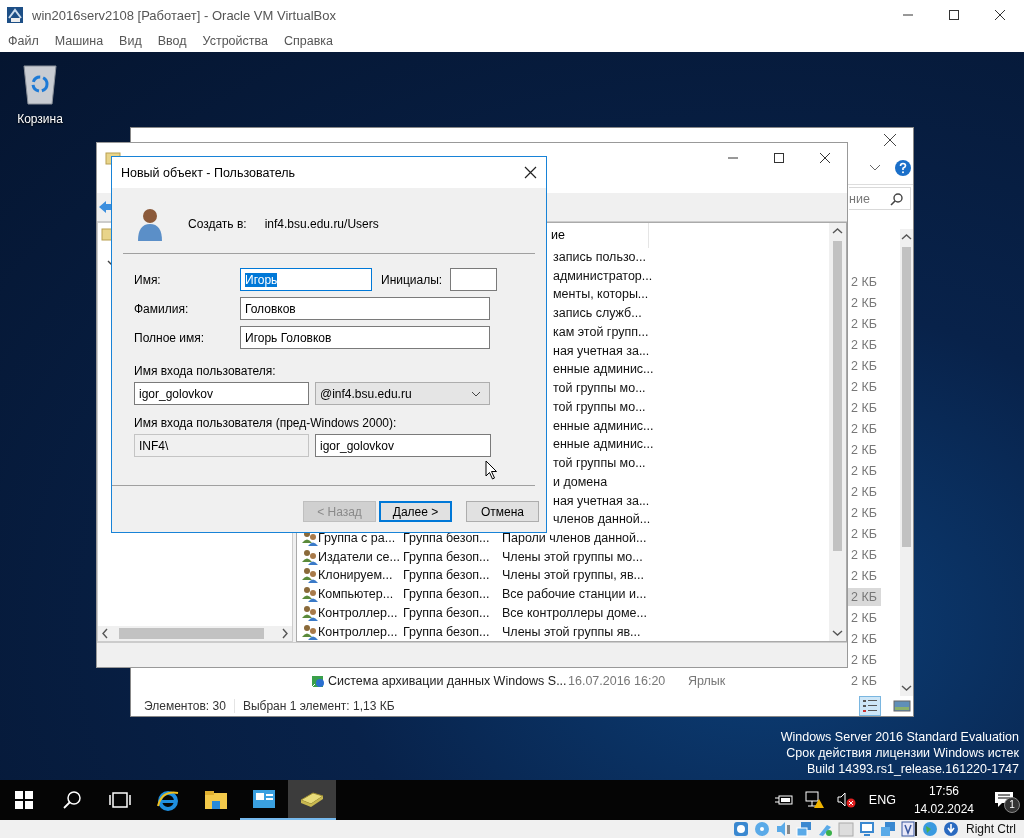 Image resolution: width=1024 pixels, height=838 pixels. What do you see at coordinates (814, 800) in the screenshot?
I see `network-warning-icon` at bounding box center [814, 800].